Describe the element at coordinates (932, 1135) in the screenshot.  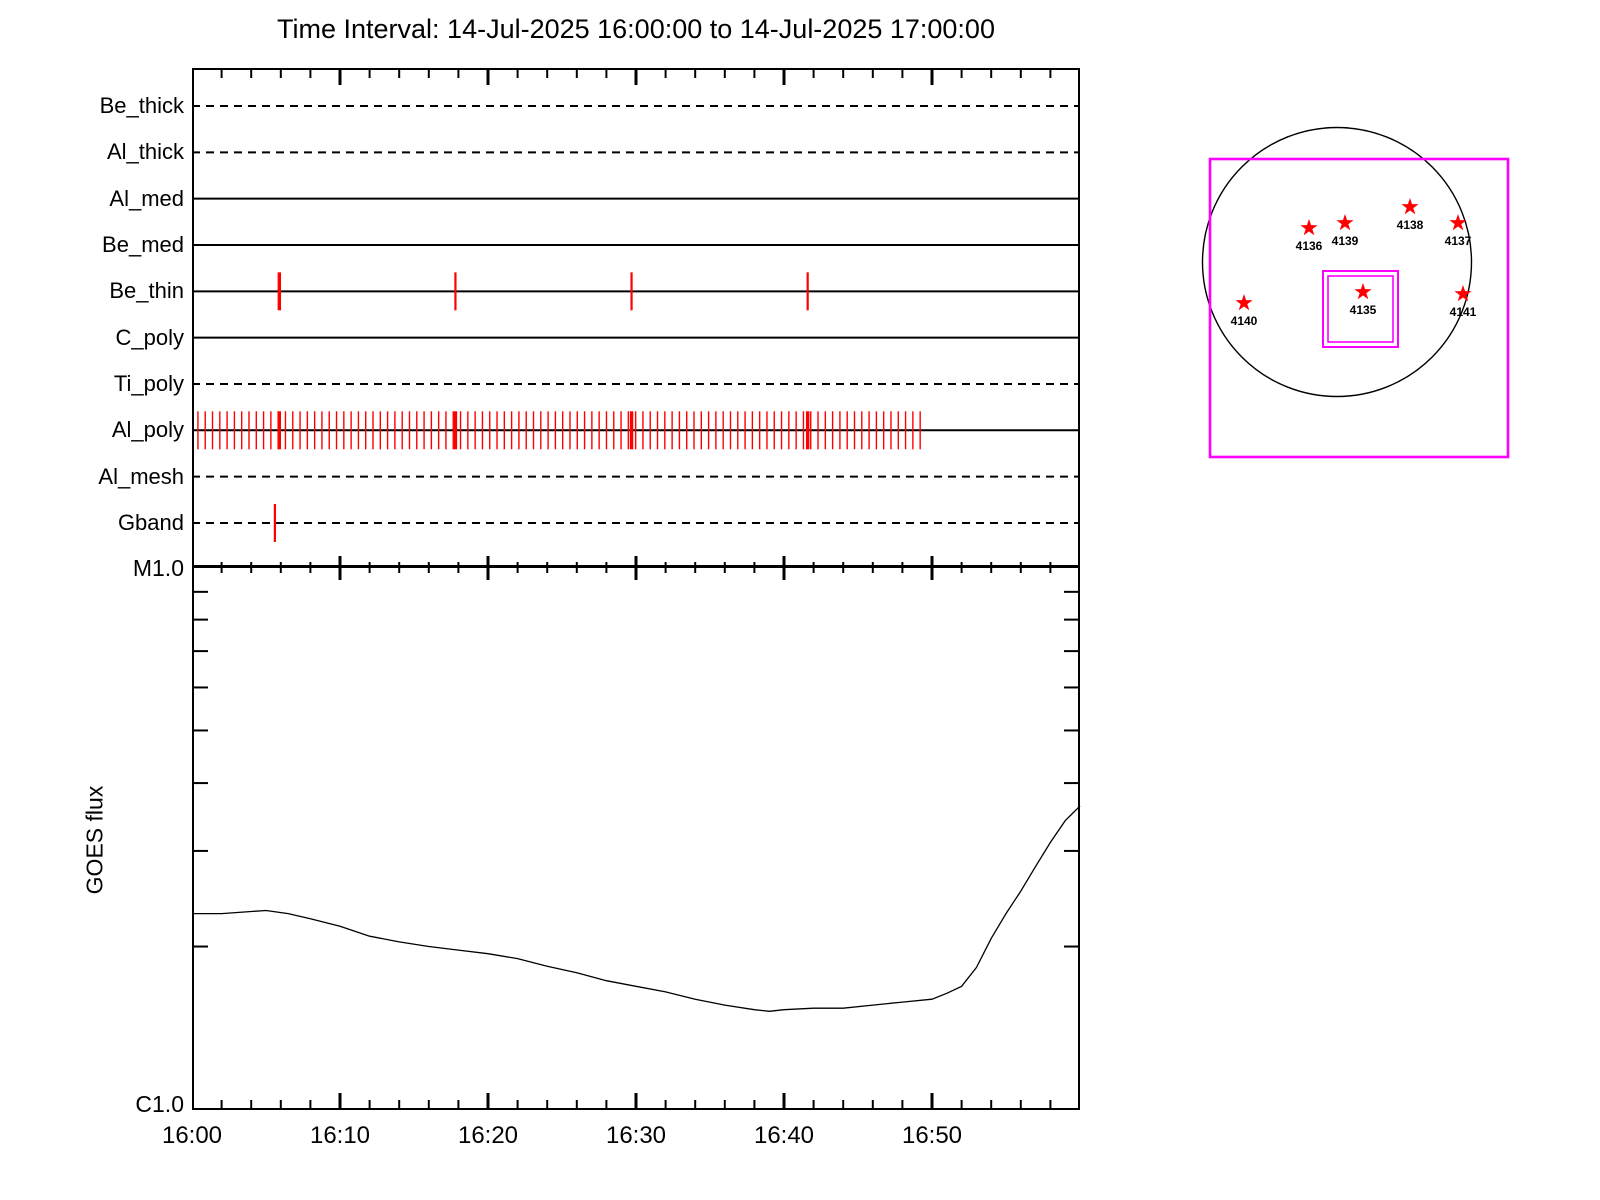
I see `time-axis-label-1650: 16:50` at that location.